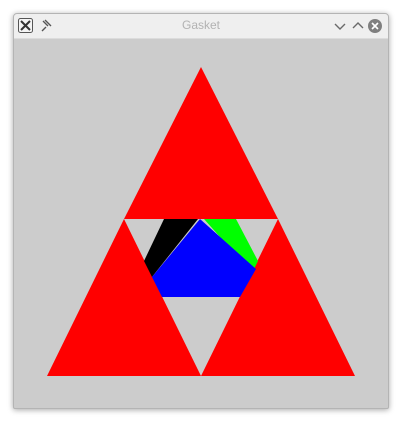 The image size is (400, 421). Describe the element at coordinates (201, 143) in the screenshot. I see `red-triangle-top` at that location.